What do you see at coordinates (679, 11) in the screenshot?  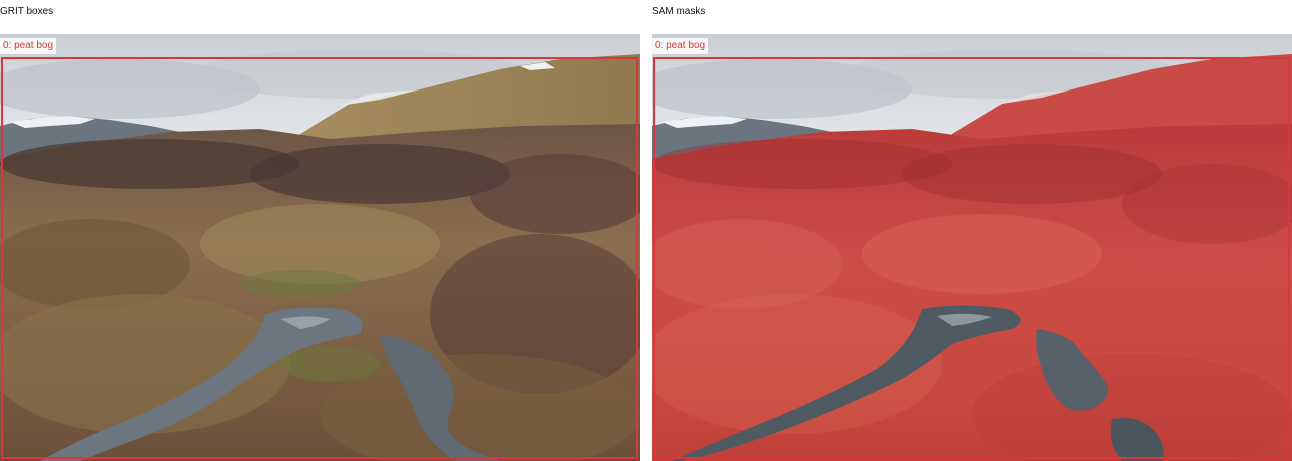 I see `panel-title: SAM masks` at bounding box center [679, 11].